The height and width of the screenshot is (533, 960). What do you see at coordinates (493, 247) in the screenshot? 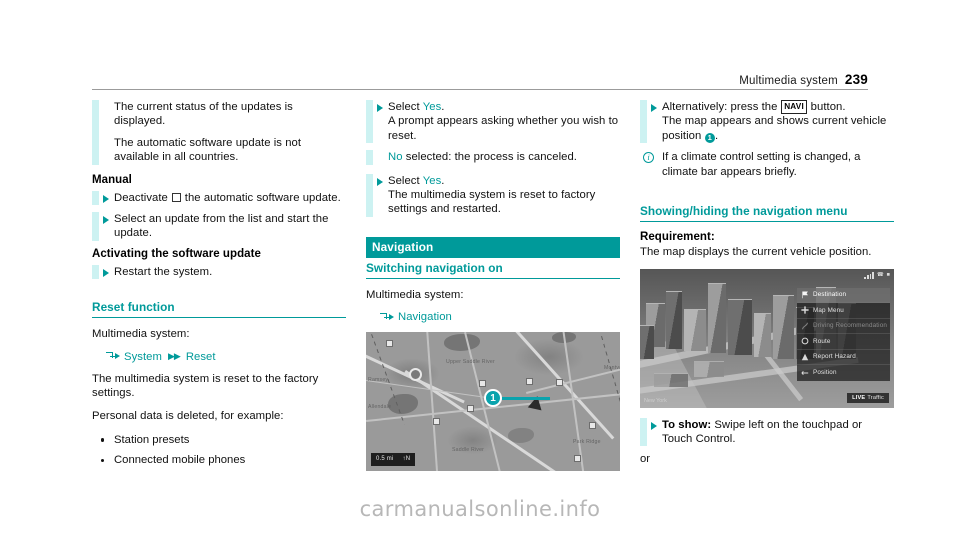
I see `navigation-section-banner: Navigation` at bounding box center [493, 247].